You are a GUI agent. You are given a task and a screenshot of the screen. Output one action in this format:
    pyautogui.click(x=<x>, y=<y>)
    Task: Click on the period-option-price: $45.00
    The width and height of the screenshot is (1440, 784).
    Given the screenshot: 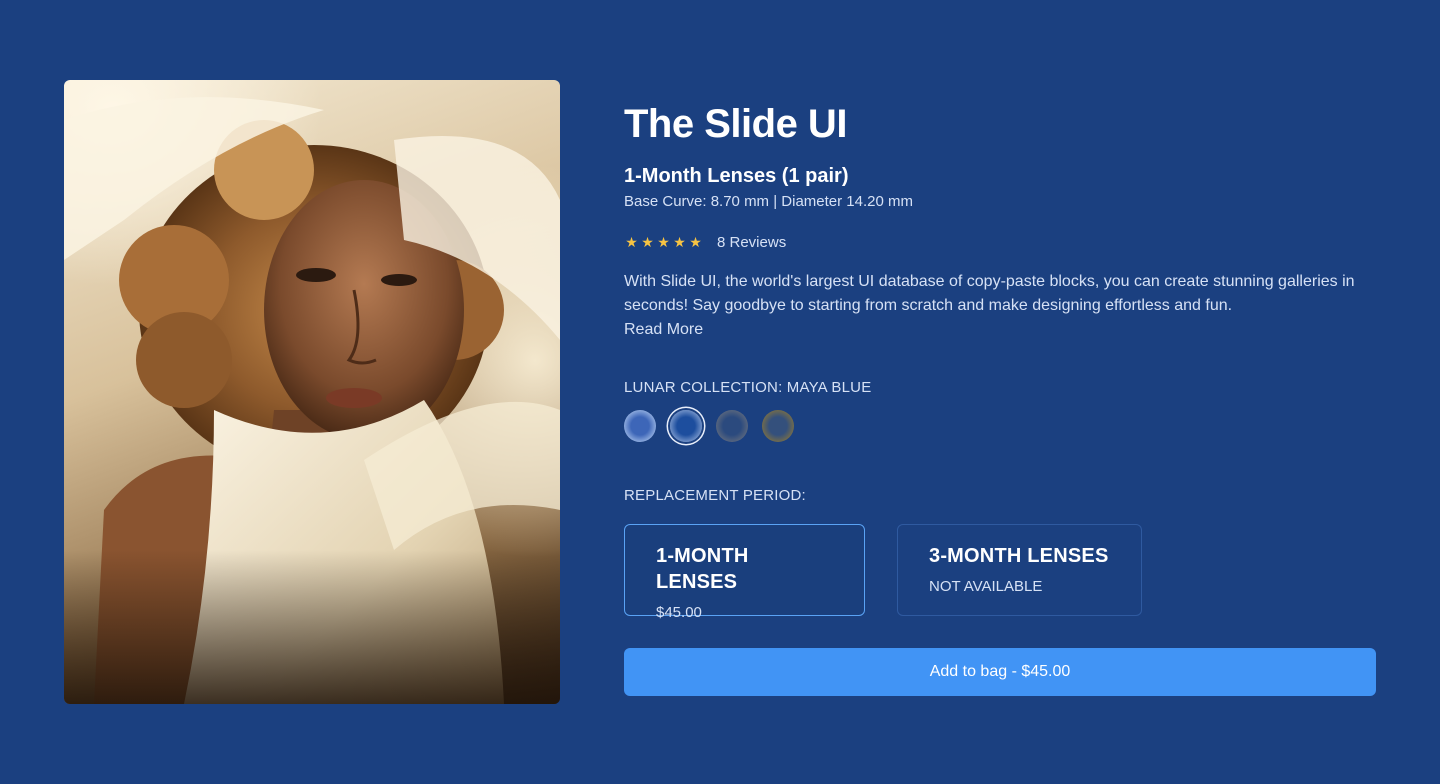 What is the action you would take?
    pyautogui.click(x=679, y=612)
    